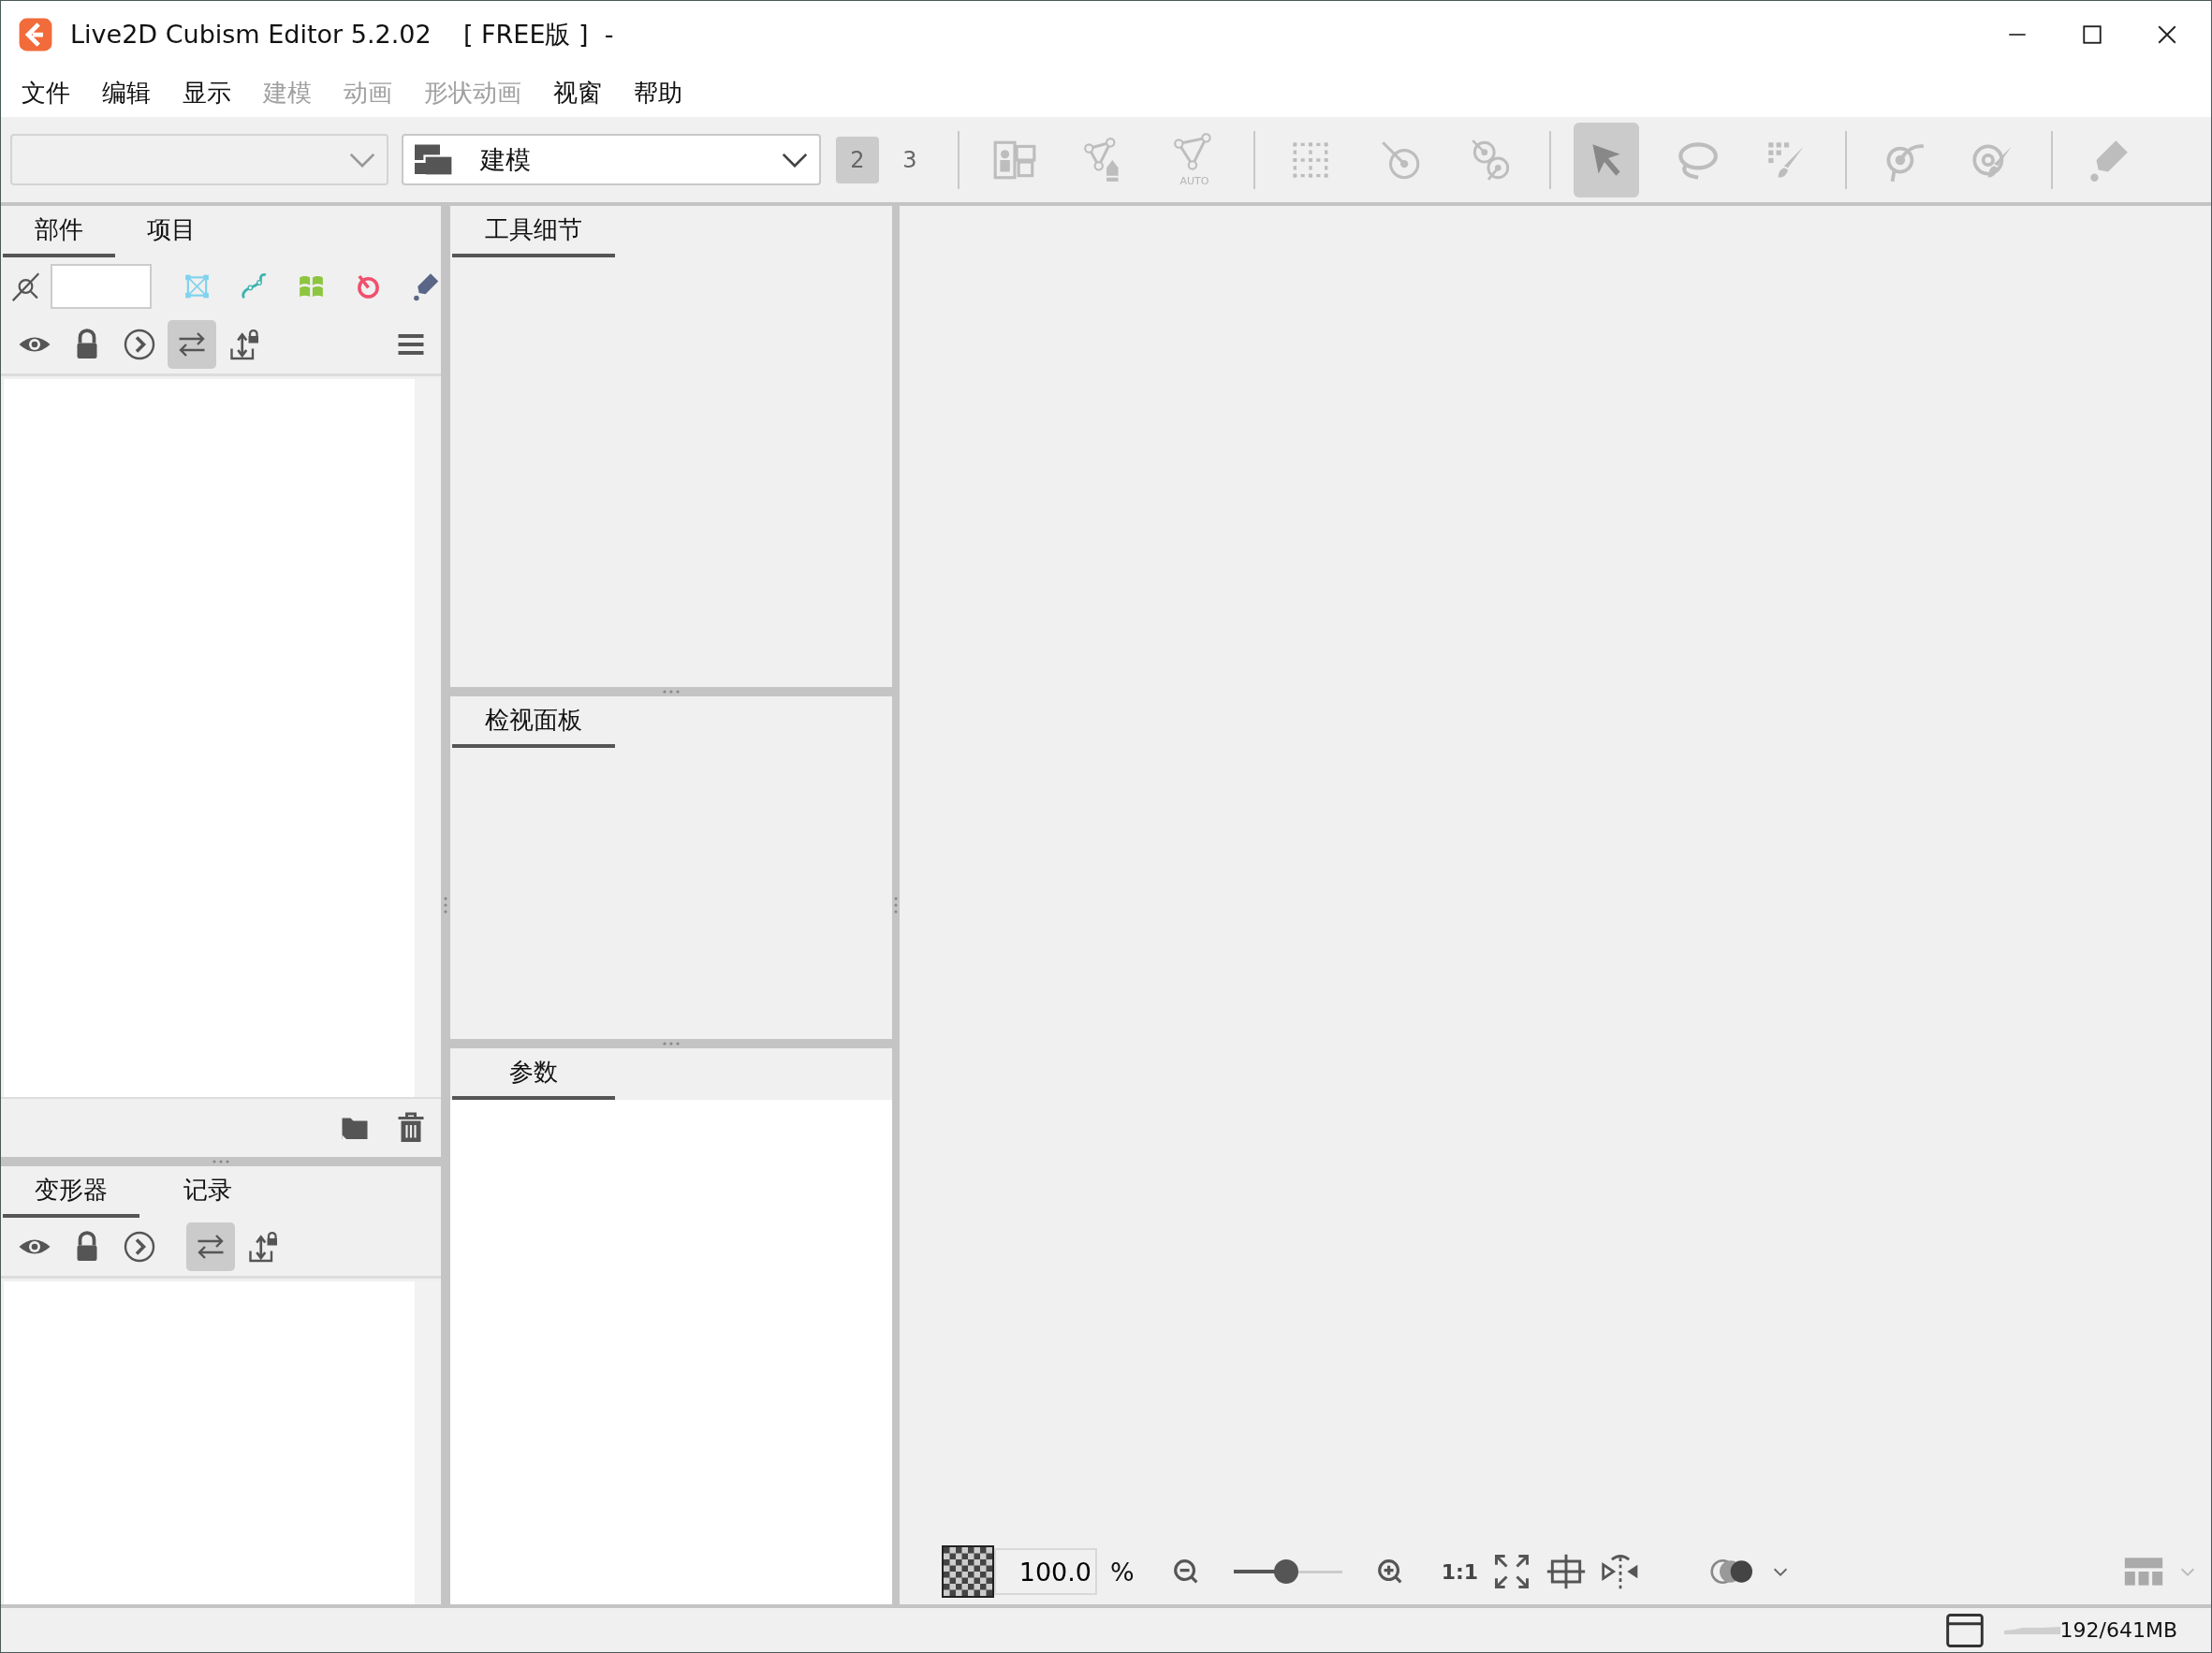 The width and height of the screenshot is (2212, 1653). Describe the element at coordinates (909, 160) in the screenshot. I see `view-button: 3` at that location.